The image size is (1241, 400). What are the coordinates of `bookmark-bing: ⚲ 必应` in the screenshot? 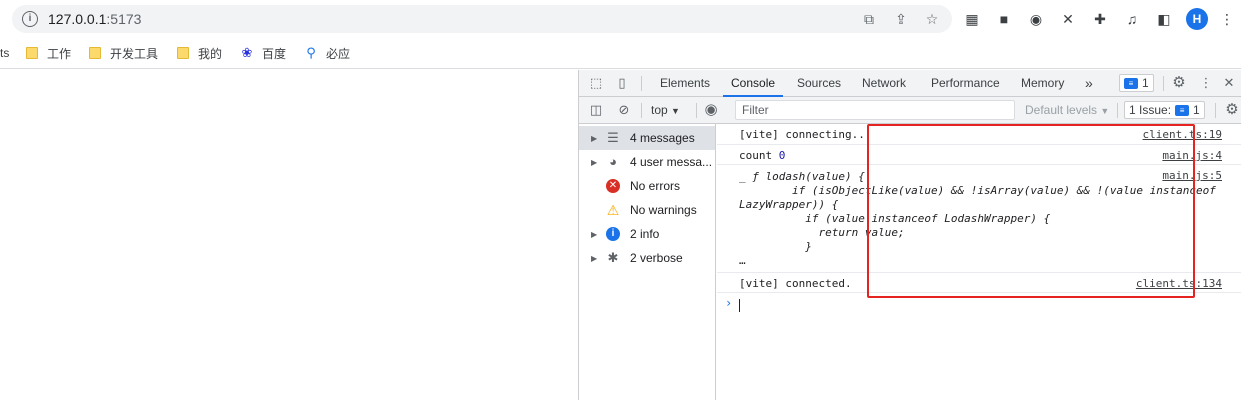 It's located at (327, 53).